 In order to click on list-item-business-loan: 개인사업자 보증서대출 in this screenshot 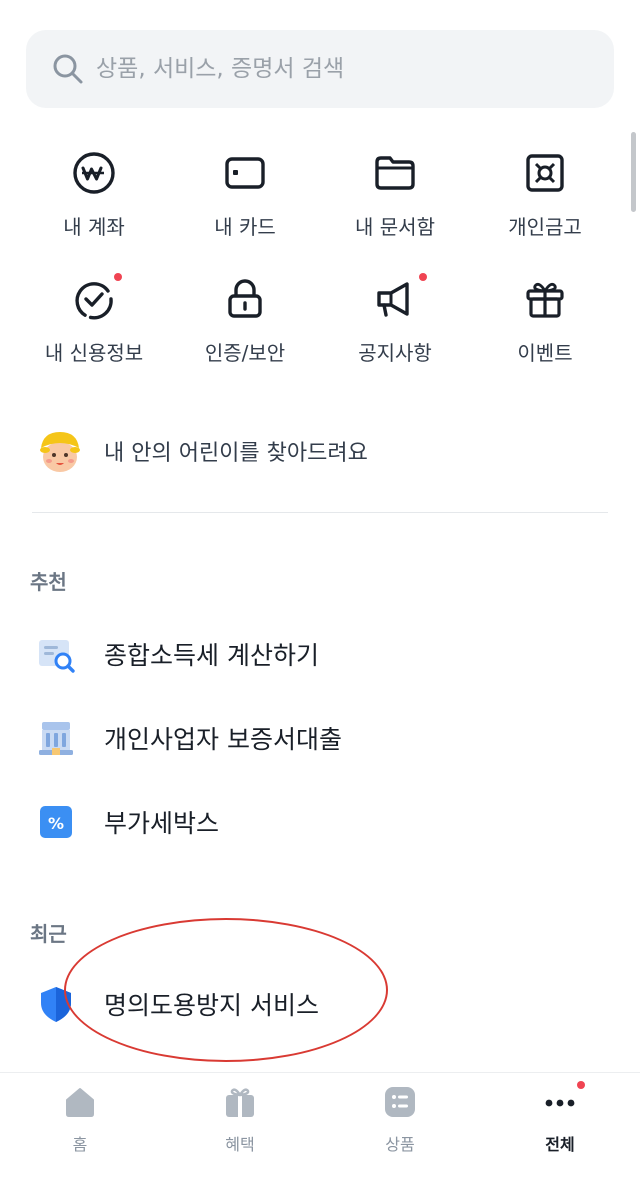, I will do `click(316, 738)`.